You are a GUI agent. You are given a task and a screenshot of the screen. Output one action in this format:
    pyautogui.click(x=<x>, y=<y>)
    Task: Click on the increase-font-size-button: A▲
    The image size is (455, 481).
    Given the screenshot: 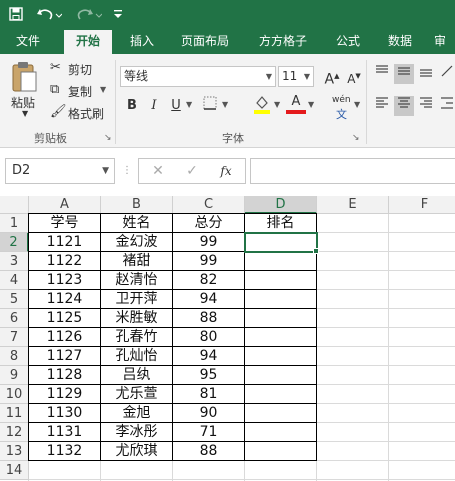 What is the action you would take?
    pyautogui.click(x=332, y=77)
    